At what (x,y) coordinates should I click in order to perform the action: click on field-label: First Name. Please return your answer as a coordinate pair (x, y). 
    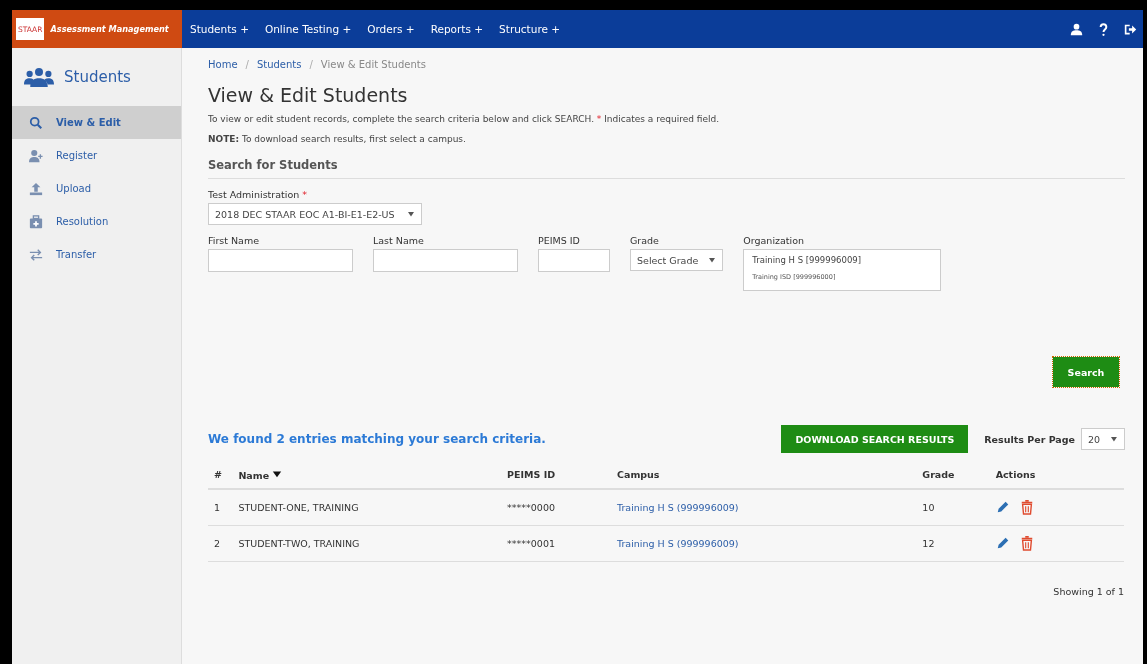
    Looking at the image, I should click on (234, 240).